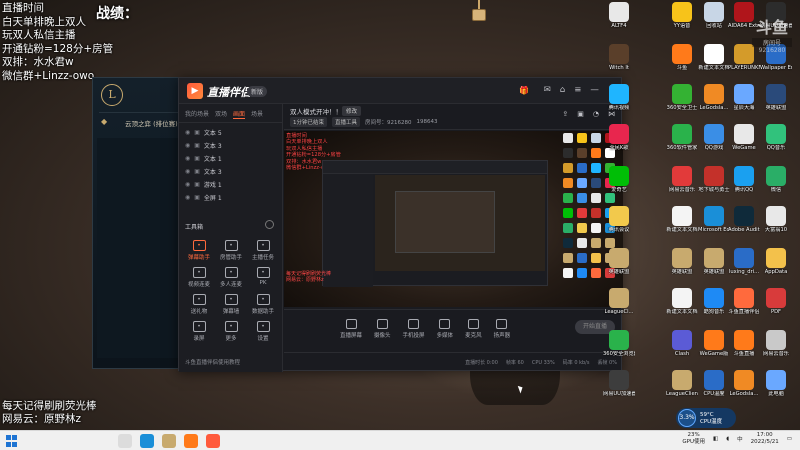 The width and height of the screenshot is (800, 450). Describe the element at coordinates (594, 90) in the screenshot. I see `minimize-icon: —` at that location.